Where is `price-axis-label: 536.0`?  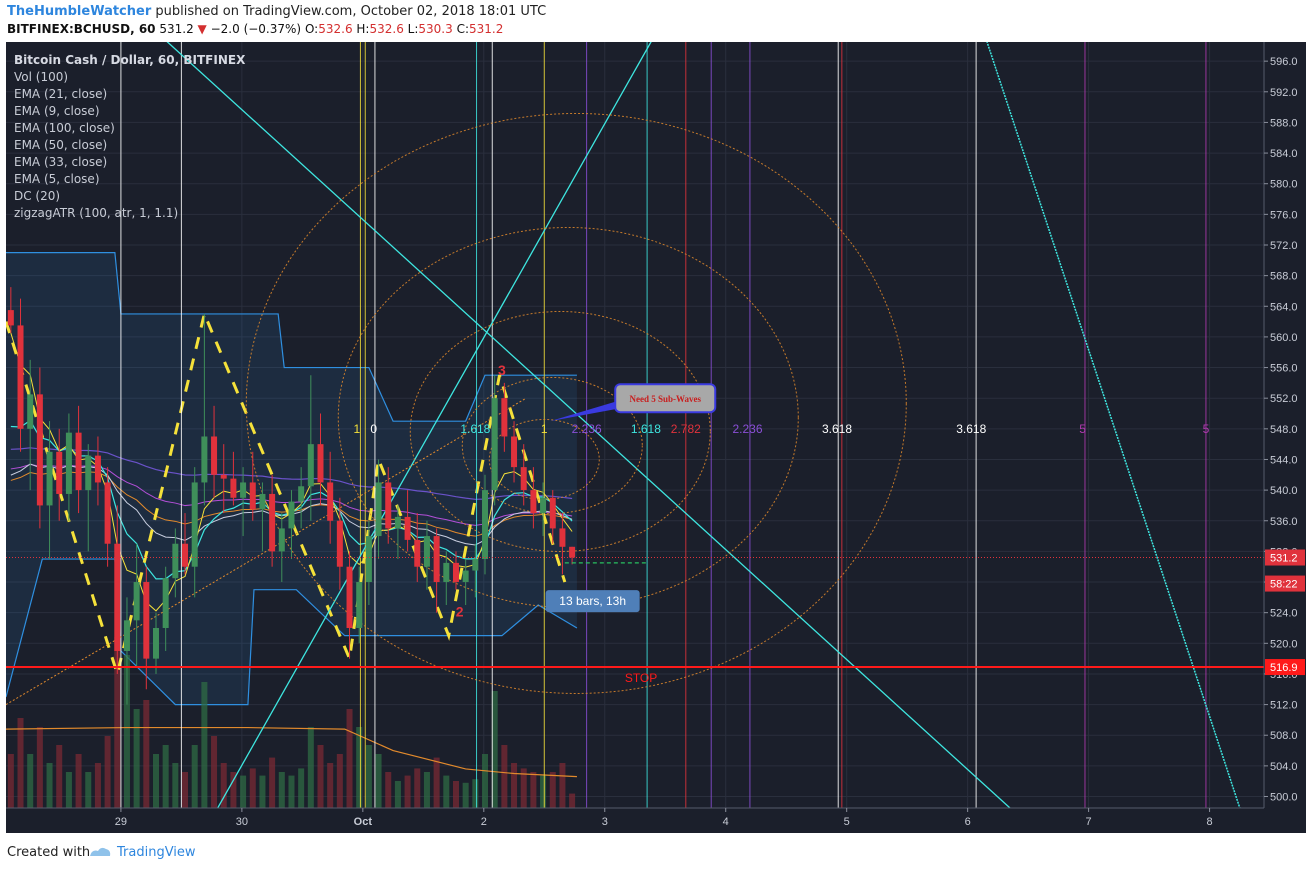
price-axis-label: 536.0 is located at coordinates (1284, 522).